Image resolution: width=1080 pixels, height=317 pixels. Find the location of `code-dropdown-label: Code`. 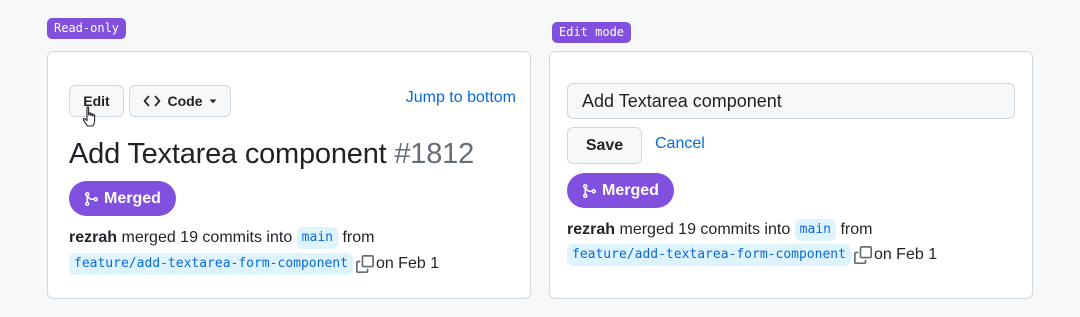

code-dropdown-label: Code is located at coordinates (185, 101).